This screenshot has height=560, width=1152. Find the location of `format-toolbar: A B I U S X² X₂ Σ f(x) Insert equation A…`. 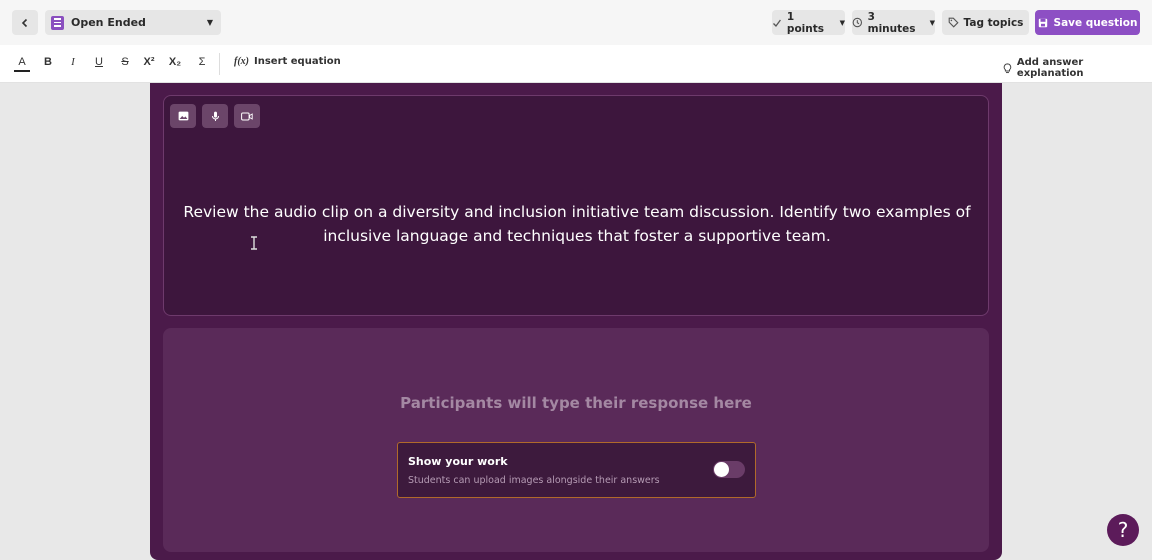

format-toolbar: A B I U S X² X₂ Σ f(x) Insert equation A… is located at coordinates (576, 64).